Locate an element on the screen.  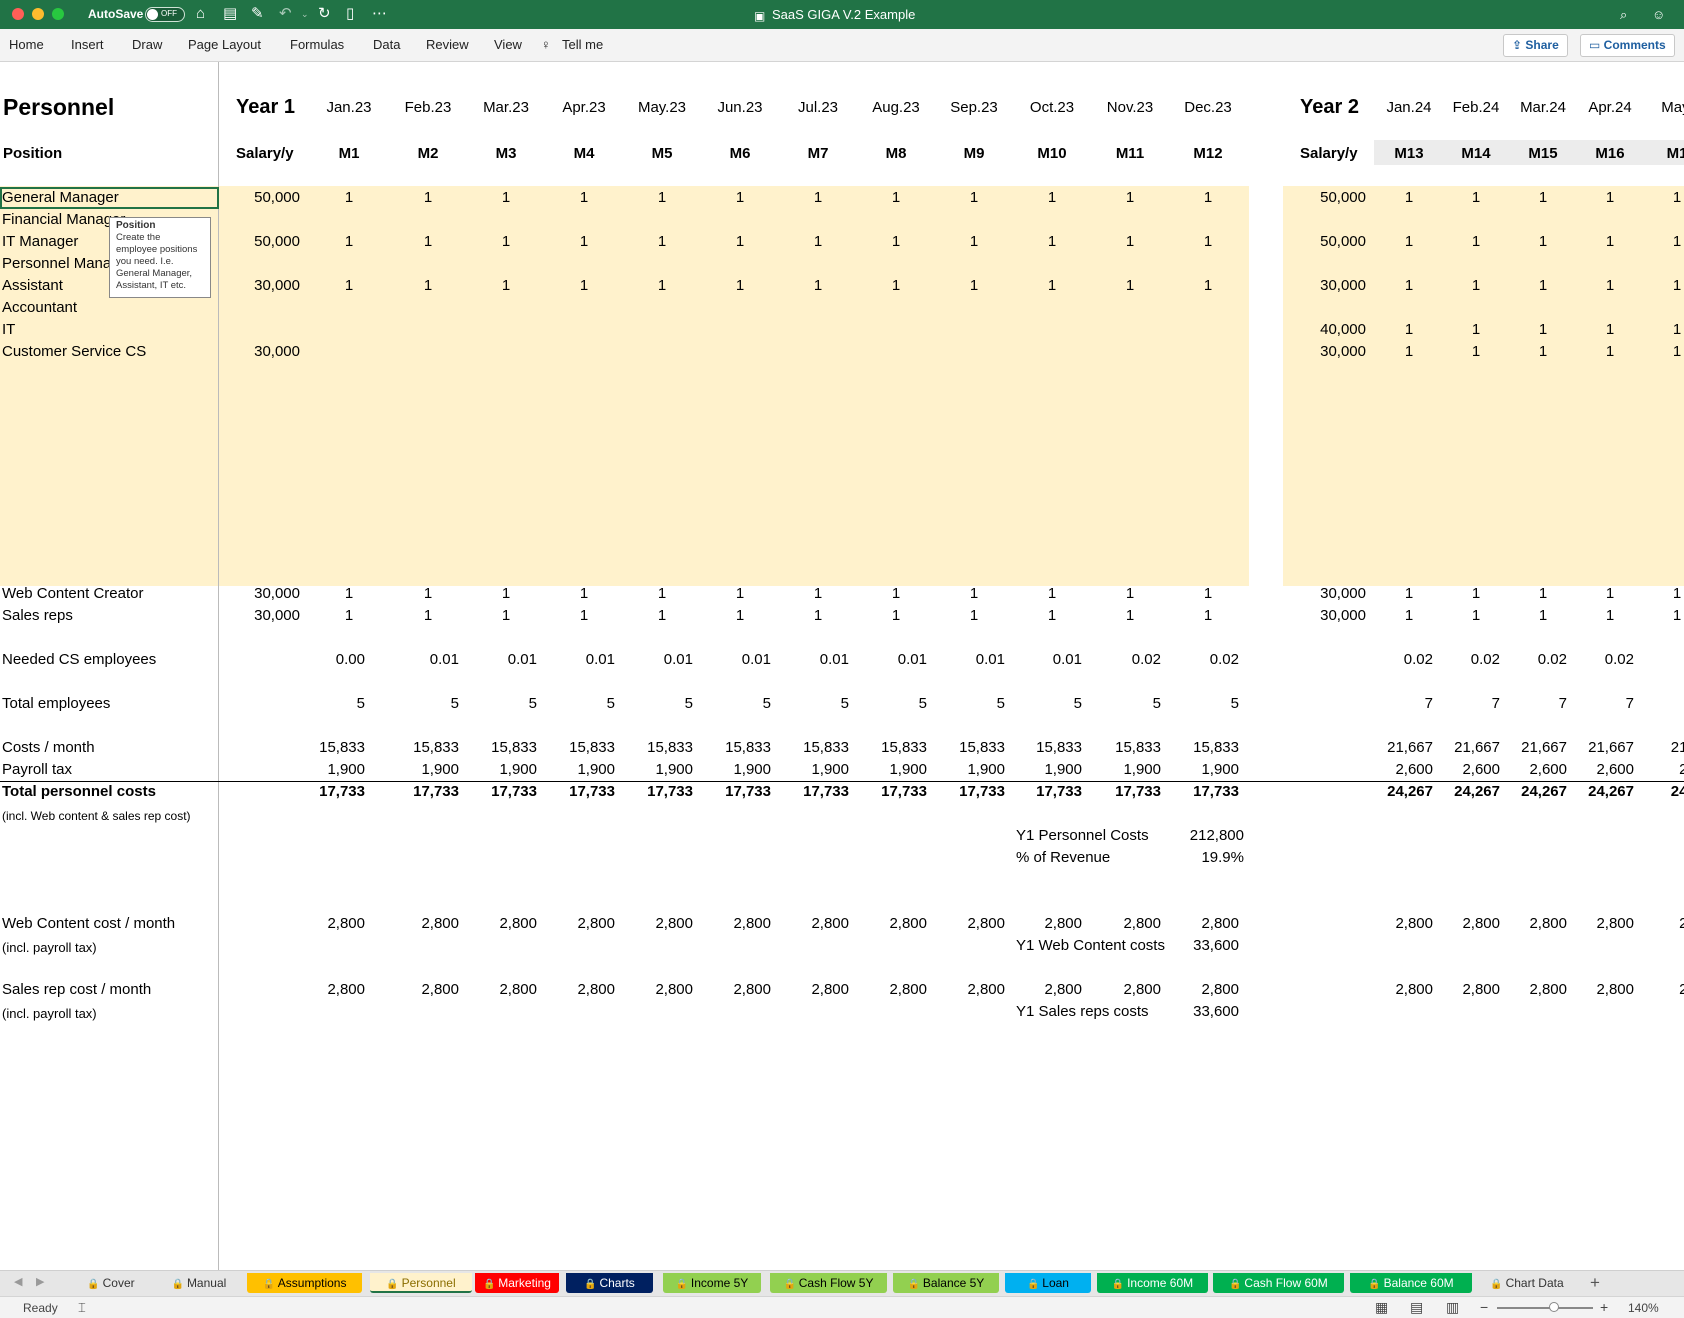
tab-view: View is located at coordinates (508, 44).